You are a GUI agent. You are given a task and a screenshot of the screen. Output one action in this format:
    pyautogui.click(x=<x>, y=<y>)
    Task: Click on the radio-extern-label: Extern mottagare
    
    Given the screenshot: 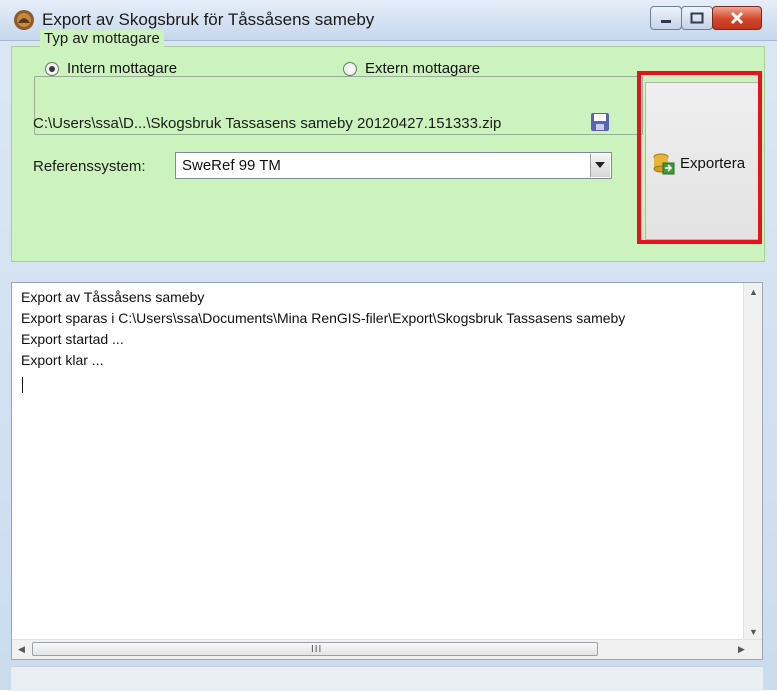 What is the action you would take?
    pyautogui.click(x=423, y=68)
    